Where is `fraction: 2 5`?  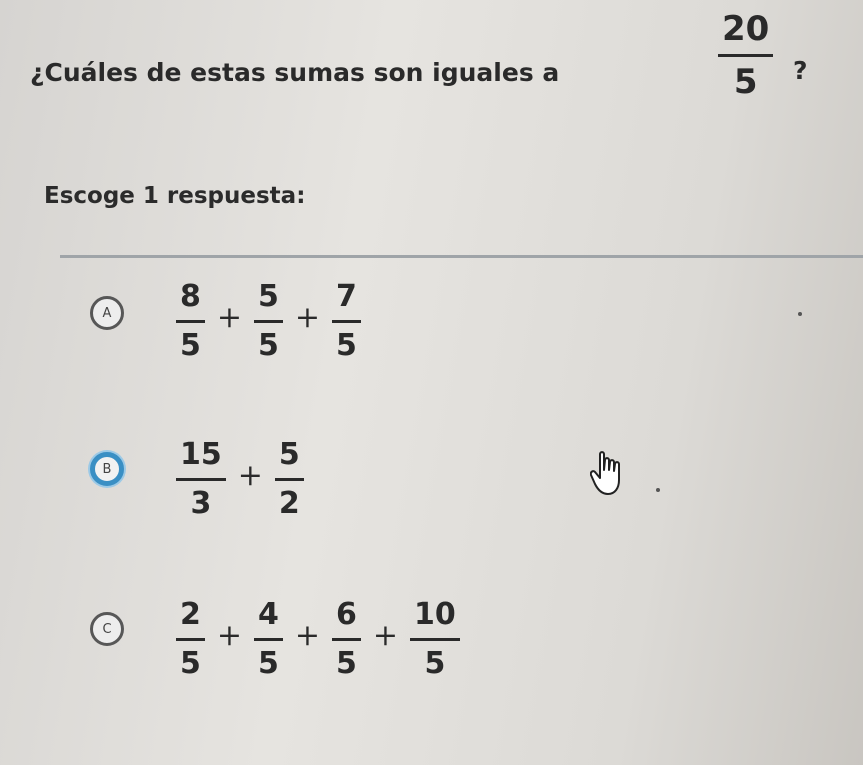 fraction: 2 5 is located at coordinates (190, 639).